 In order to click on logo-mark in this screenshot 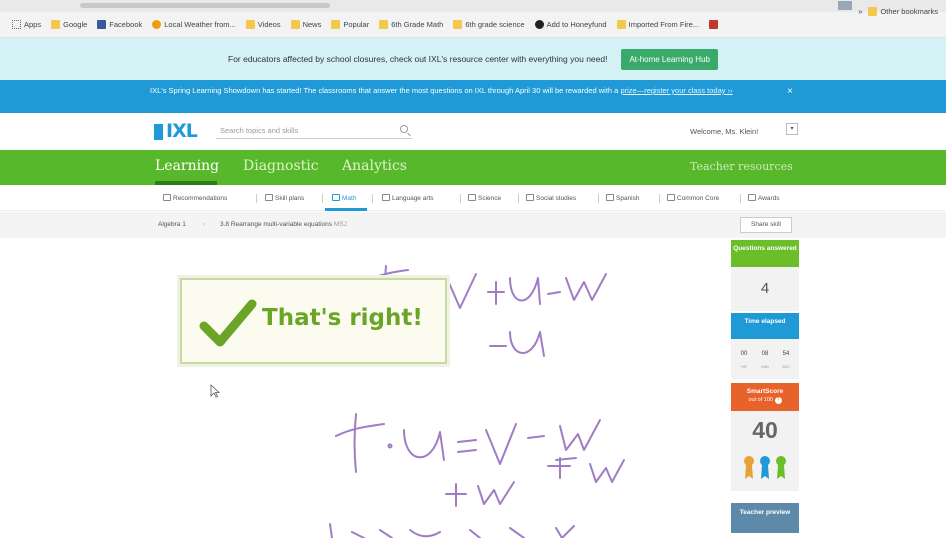, I will do `click(158, 132)`.